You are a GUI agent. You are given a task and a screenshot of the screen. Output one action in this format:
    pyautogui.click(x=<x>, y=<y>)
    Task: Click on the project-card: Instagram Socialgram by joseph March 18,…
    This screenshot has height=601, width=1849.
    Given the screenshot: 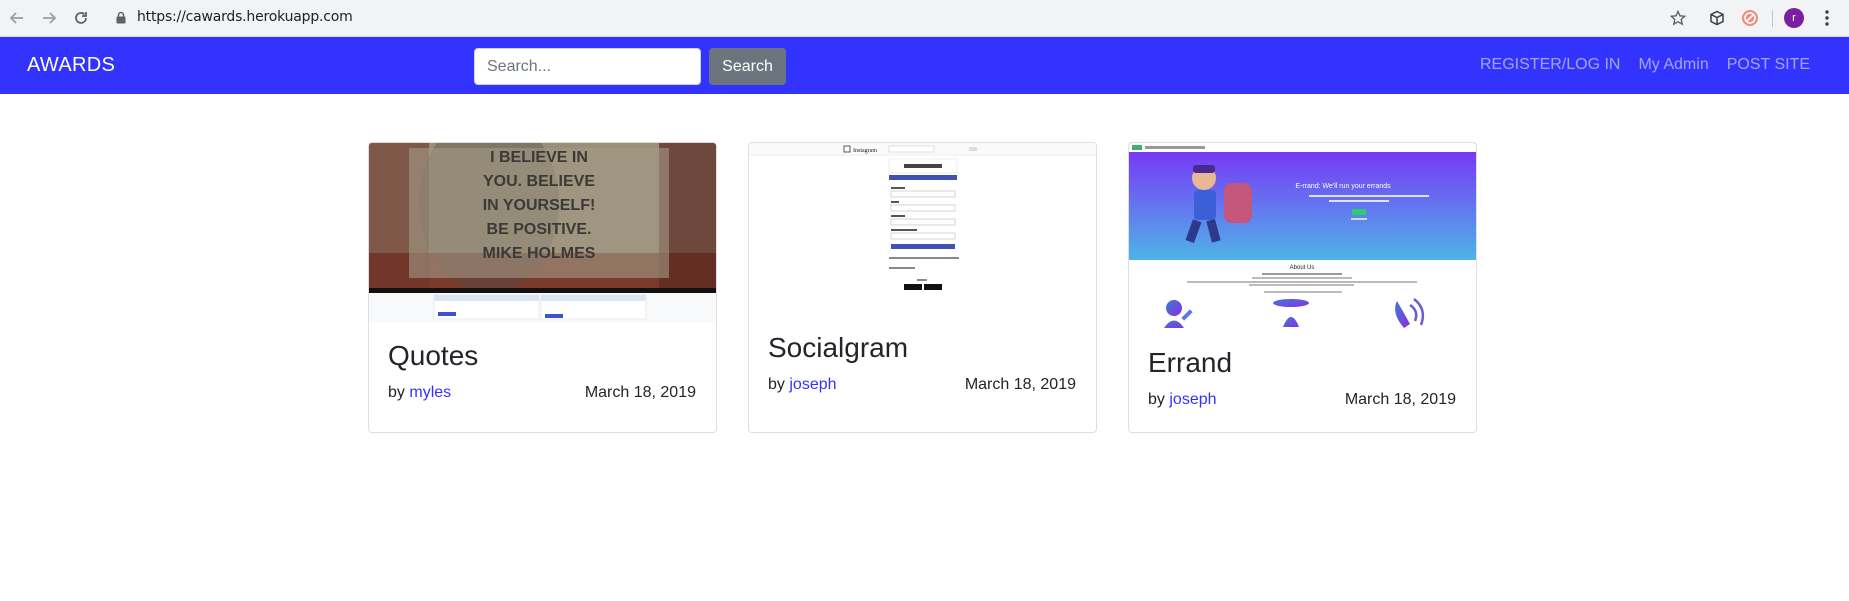 What is the action you would take?
    pyautogui.click(x=922, y=287)
    